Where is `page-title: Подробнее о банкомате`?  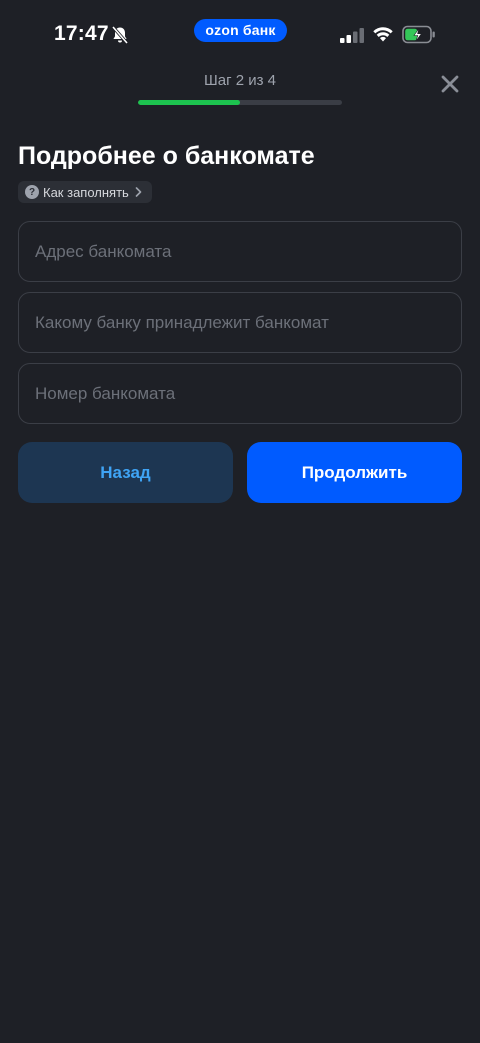 page-title: Подробнее о банкомате is located at coordinates (166, 156).